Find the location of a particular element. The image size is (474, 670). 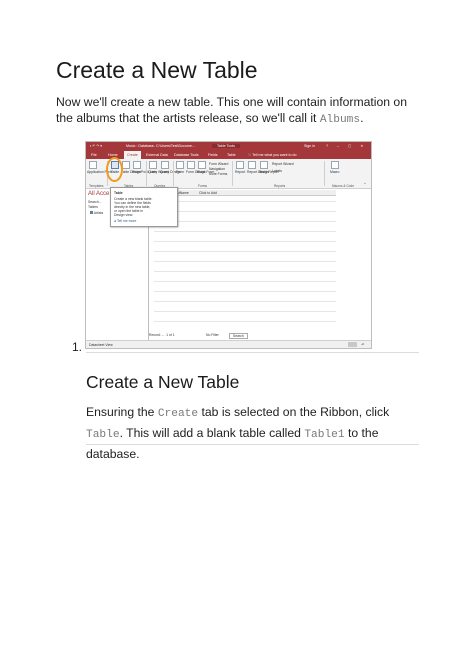

list-number: 1. is located at coordinates (77, 347).